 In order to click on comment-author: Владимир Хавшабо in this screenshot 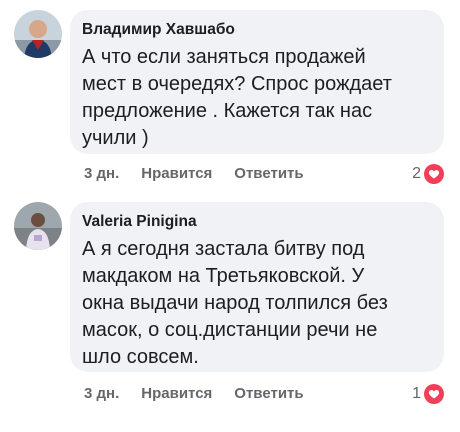, I will do `click(256, 30)`.